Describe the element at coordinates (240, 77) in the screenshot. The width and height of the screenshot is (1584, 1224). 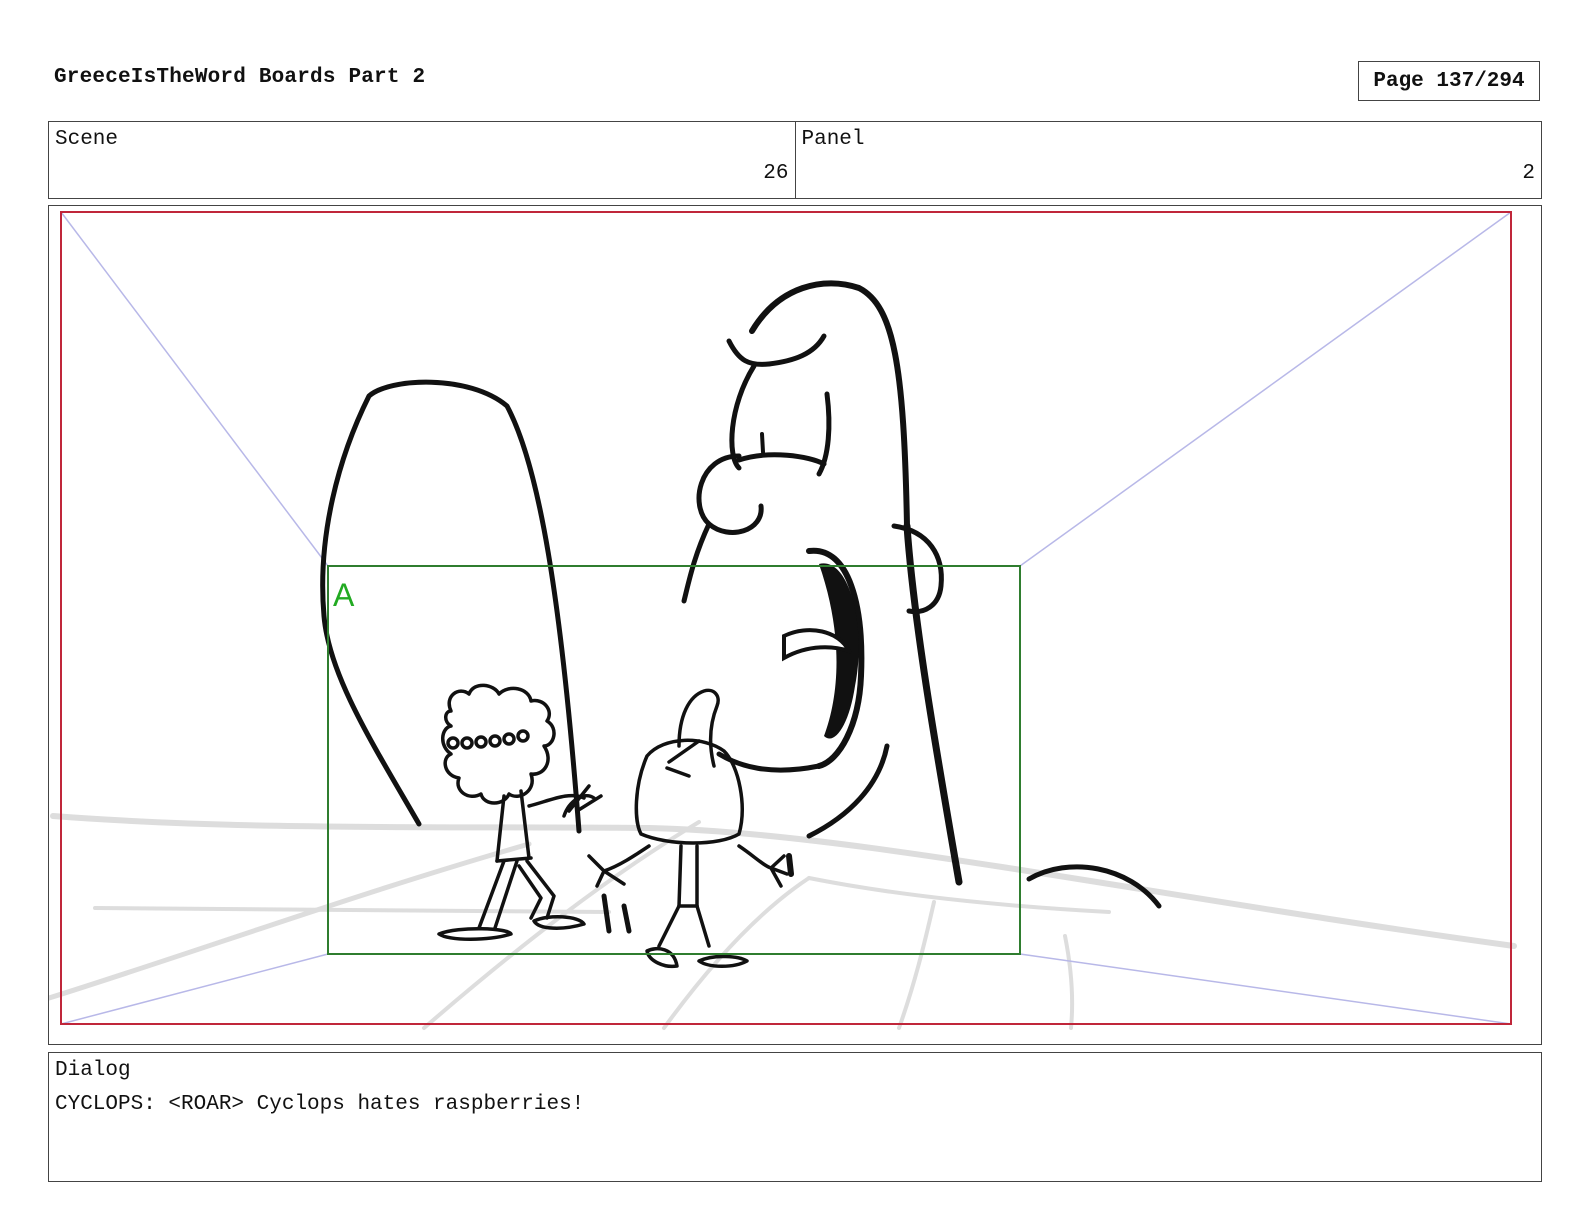
I see `document-title: GreeceIsTheWord Boards Part 2` at that location.